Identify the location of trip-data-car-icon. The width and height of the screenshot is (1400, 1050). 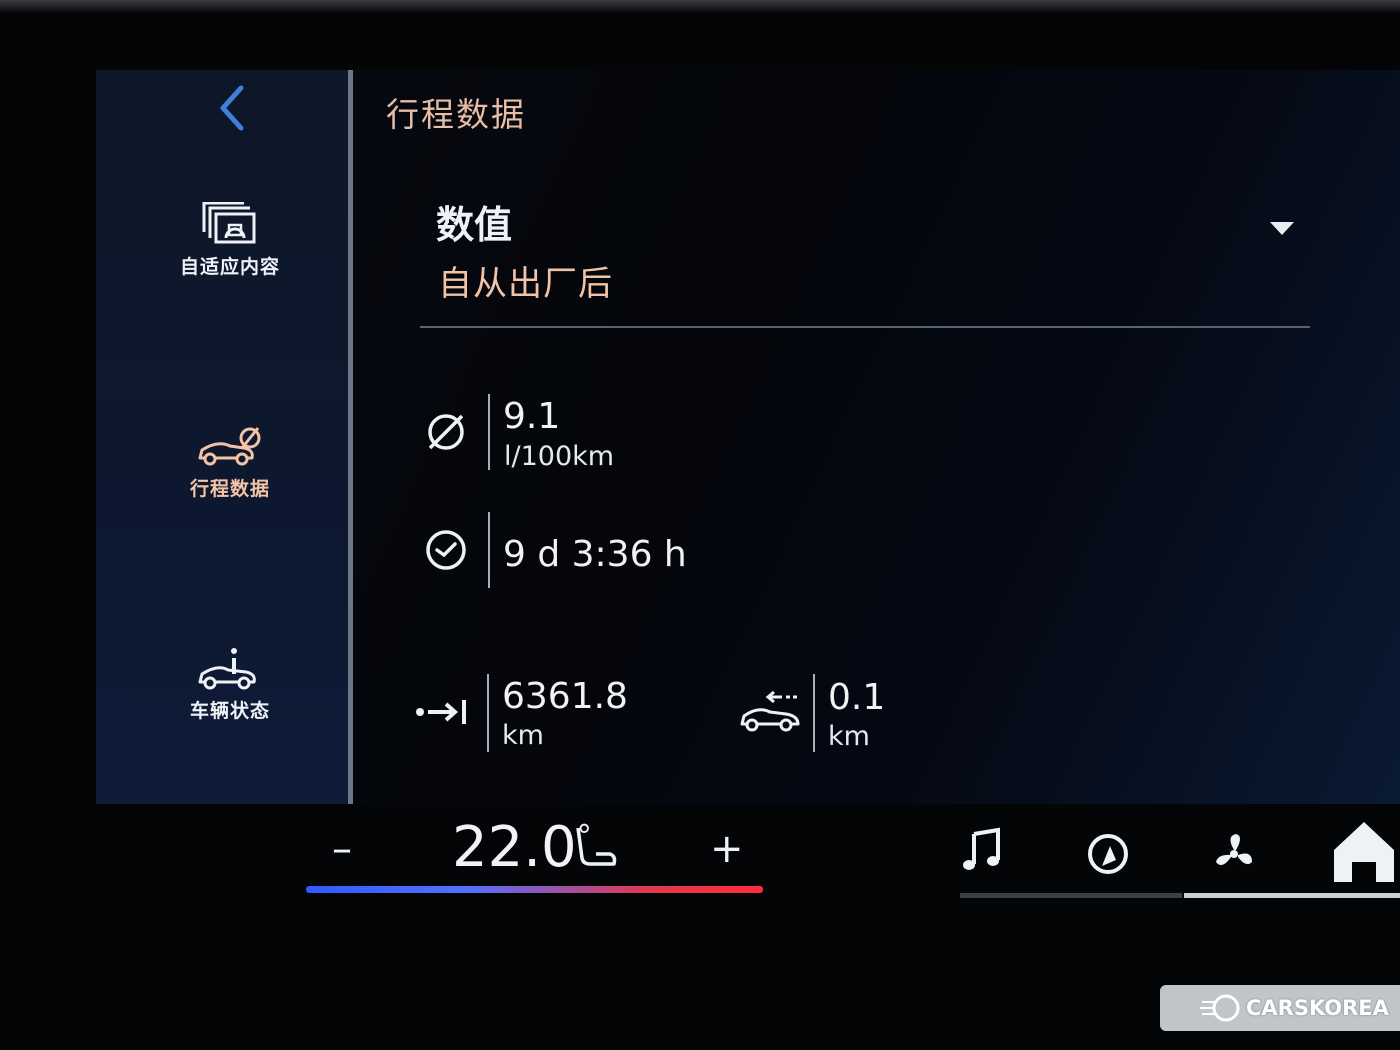
(229, 446).